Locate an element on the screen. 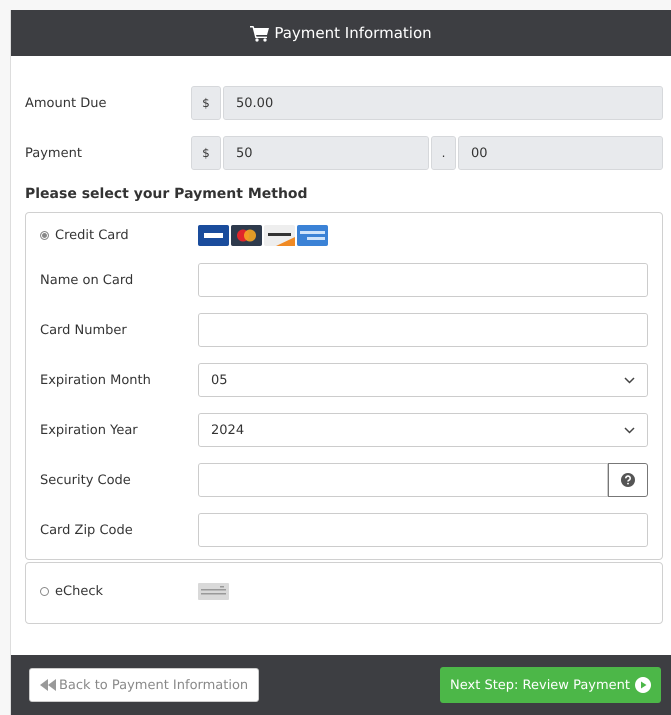 This screenshot has width=671, height=715. help-icon is located at coordinates (628, 480).